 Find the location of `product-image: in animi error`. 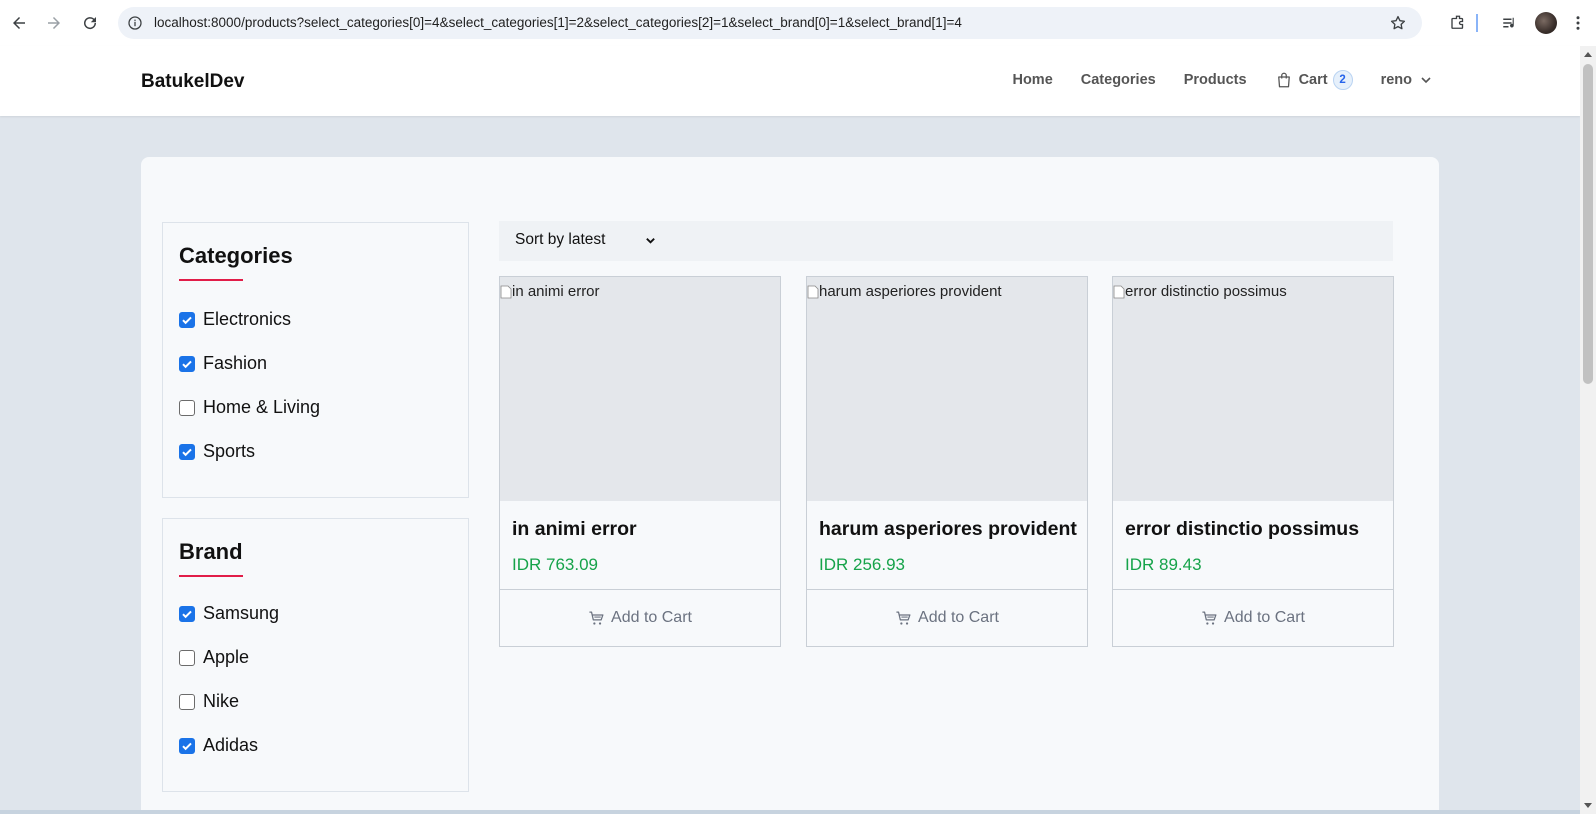

product-image: in animi error is located at coordinates (640, 389).